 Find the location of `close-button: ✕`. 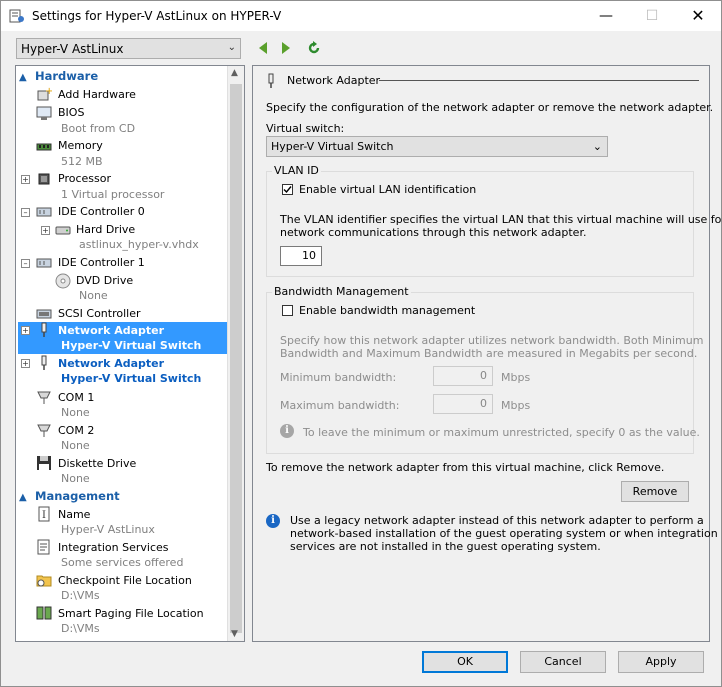

close-button: ✕ is located at coordinates (698, 16).